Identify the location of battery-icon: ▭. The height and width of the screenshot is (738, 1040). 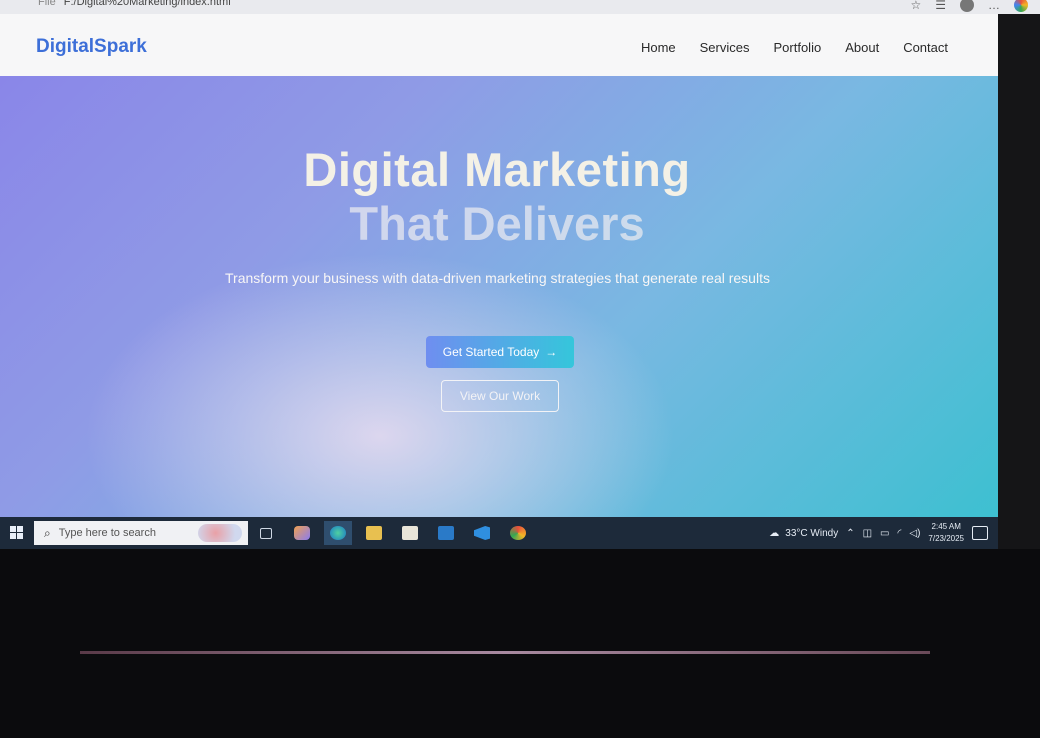
(884, 533).